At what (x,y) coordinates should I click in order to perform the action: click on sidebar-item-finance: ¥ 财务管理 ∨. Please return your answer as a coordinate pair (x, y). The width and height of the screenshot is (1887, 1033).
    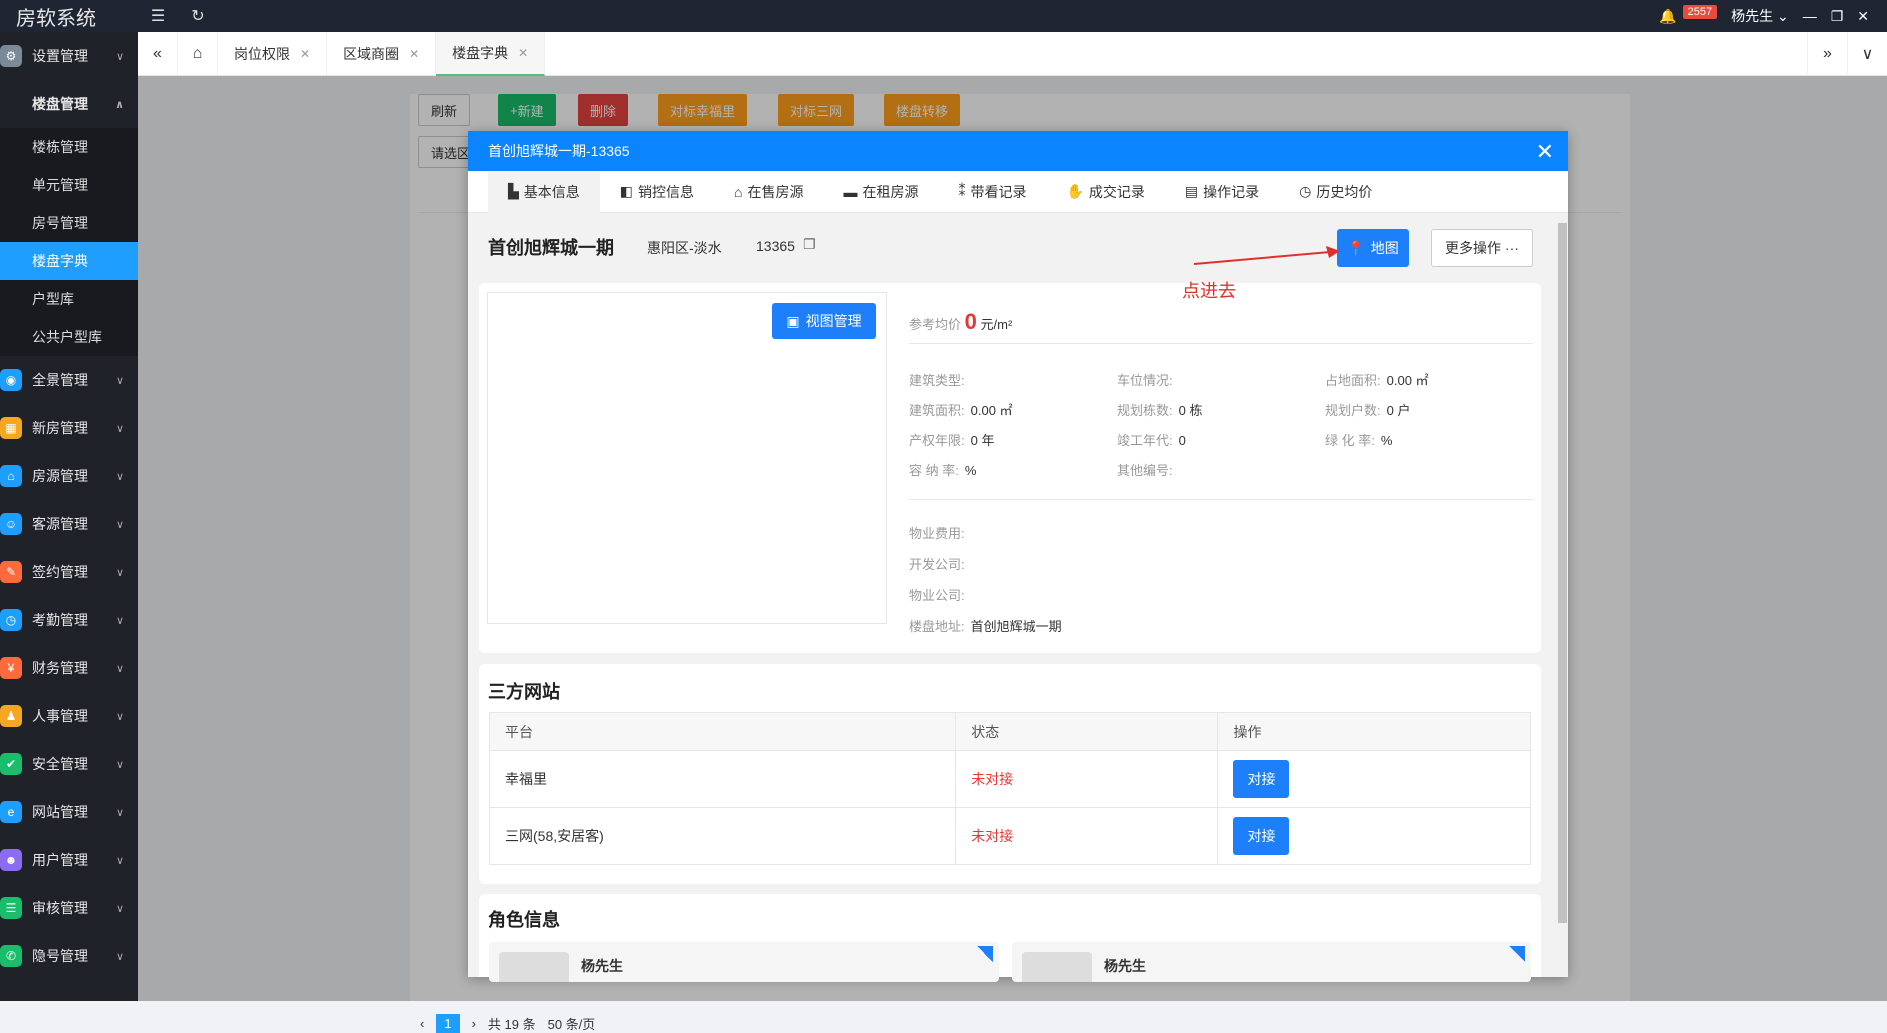
    Looking at the image, I should click on (69, 668).